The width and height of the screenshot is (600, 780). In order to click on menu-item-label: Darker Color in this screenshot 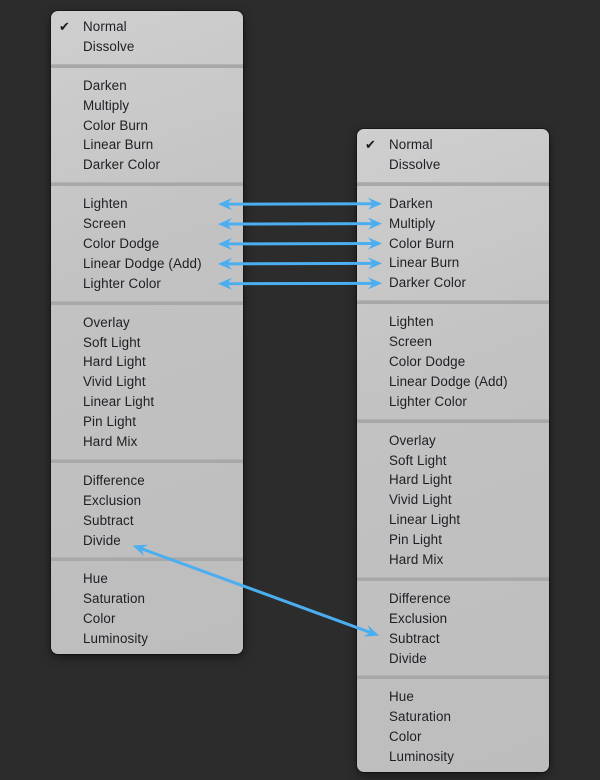, I will do `click(428, 283)`.